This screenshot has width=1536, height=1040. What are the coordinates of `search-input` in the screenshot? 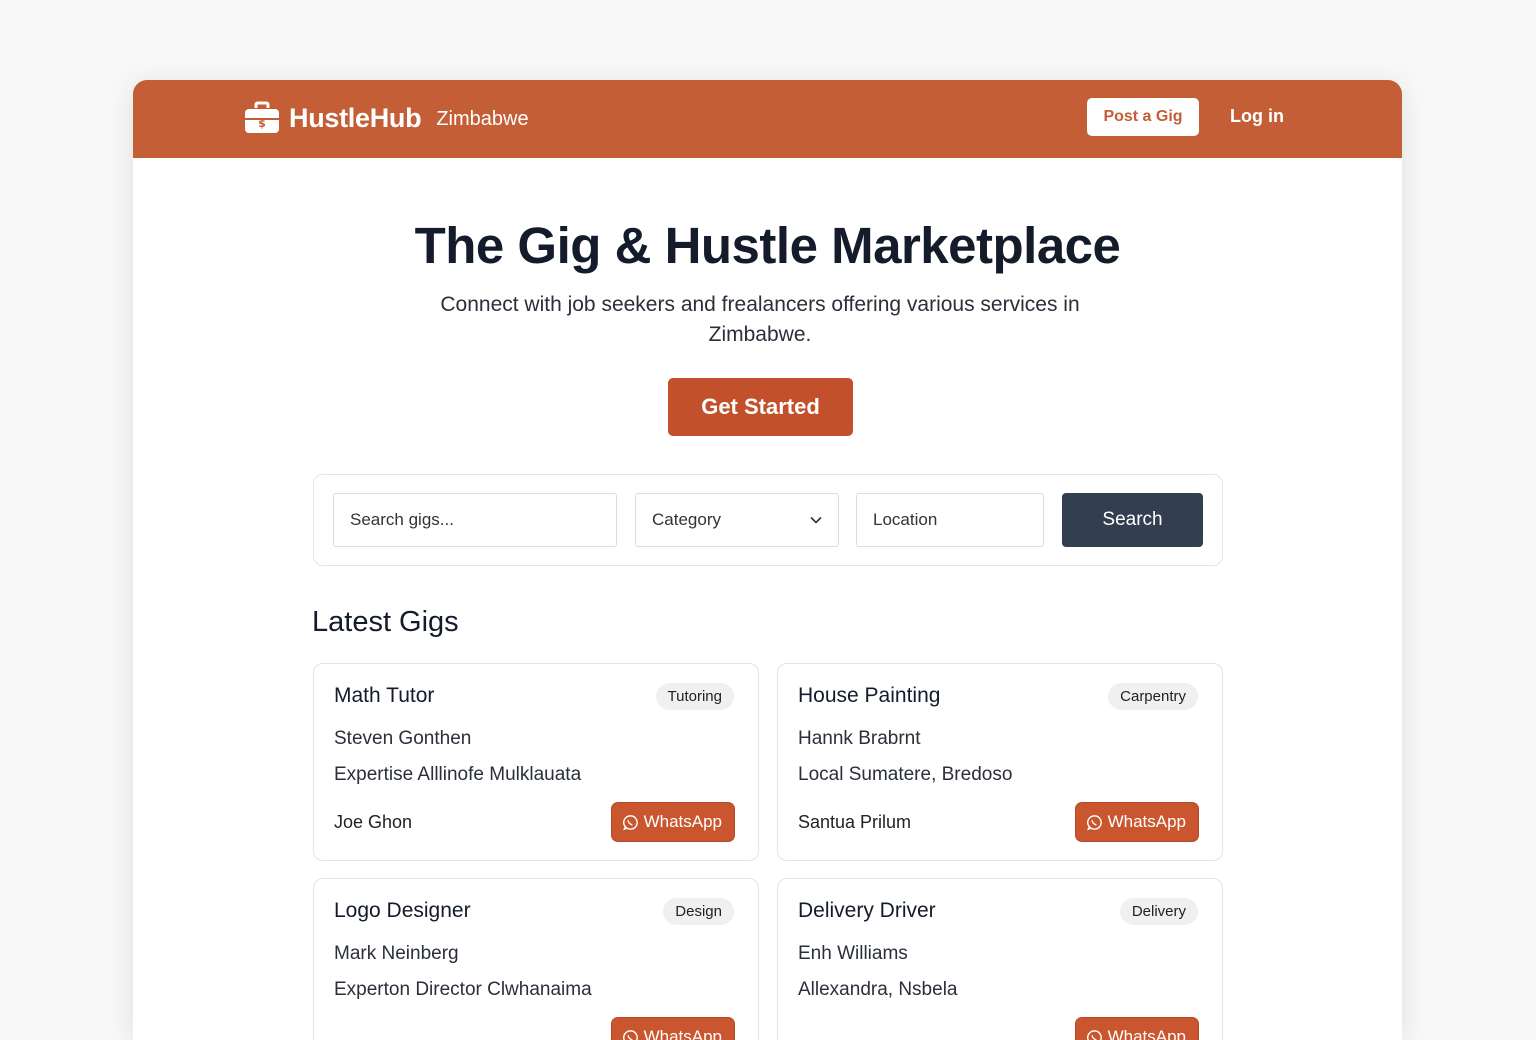 It's located at (475, 520).